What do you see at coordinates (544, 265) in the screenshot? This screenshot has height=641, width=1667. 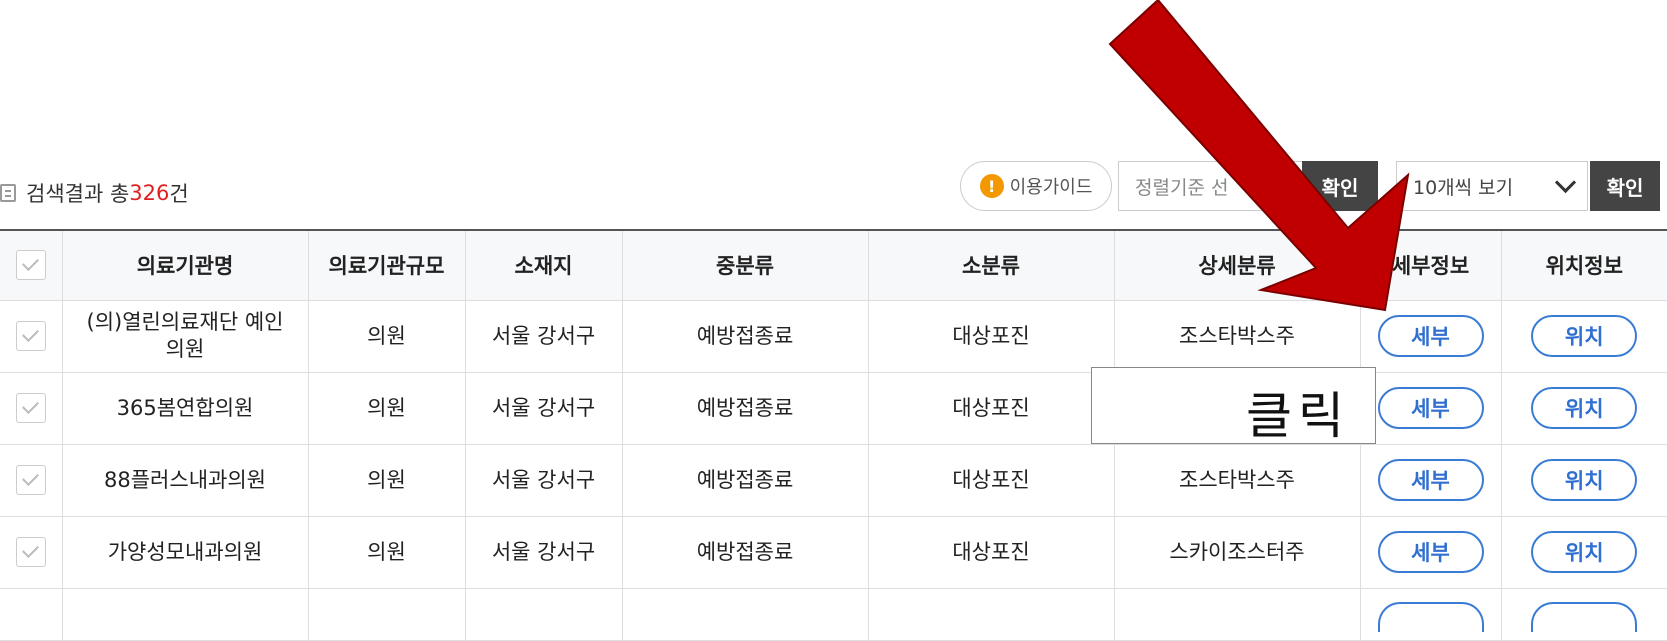 I see `col-header-location: 소재지` at bounding box center [544, 265].